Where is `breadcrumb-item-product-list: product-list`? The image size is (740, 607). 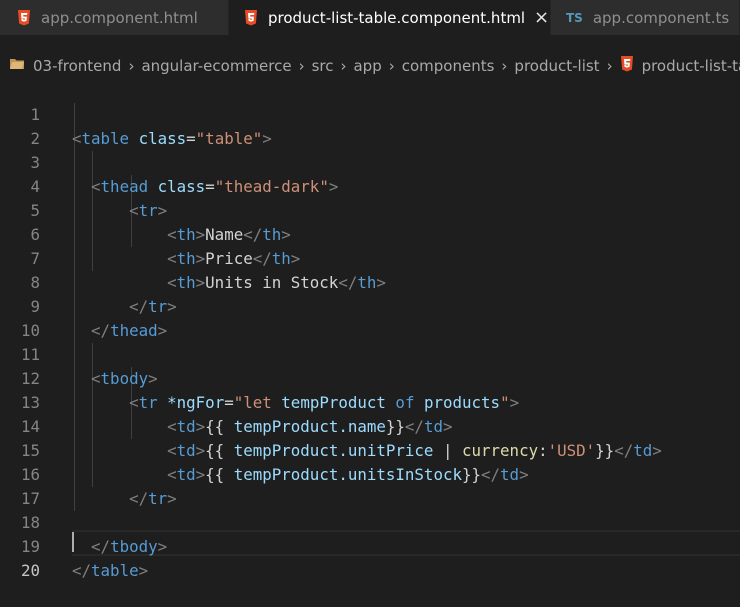 breadcrumb-item-product-list: product-list is located at coordinates (556, 66).